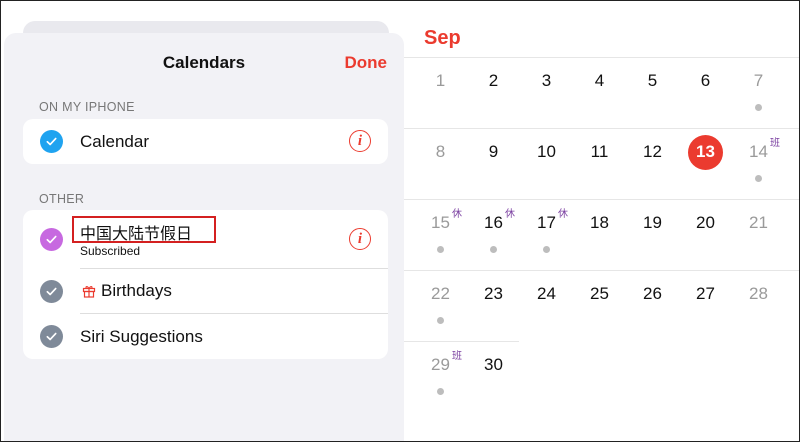 The height and width of the screenshot is (442, 800). Describe the element at coordinates (705, 235) in the screenshot. I see `day-cell: 20` at that location.